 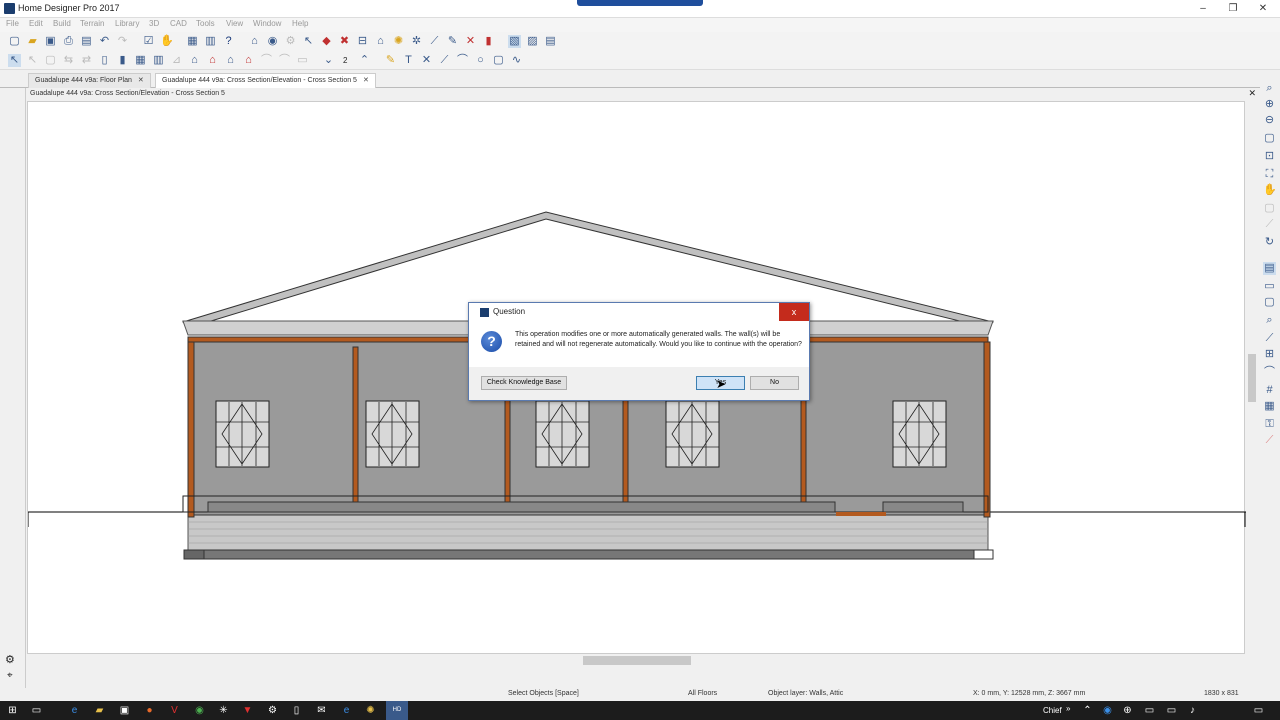 I want to click on fill-window-all-icon: ⛶, so click(x=1269, y=174).